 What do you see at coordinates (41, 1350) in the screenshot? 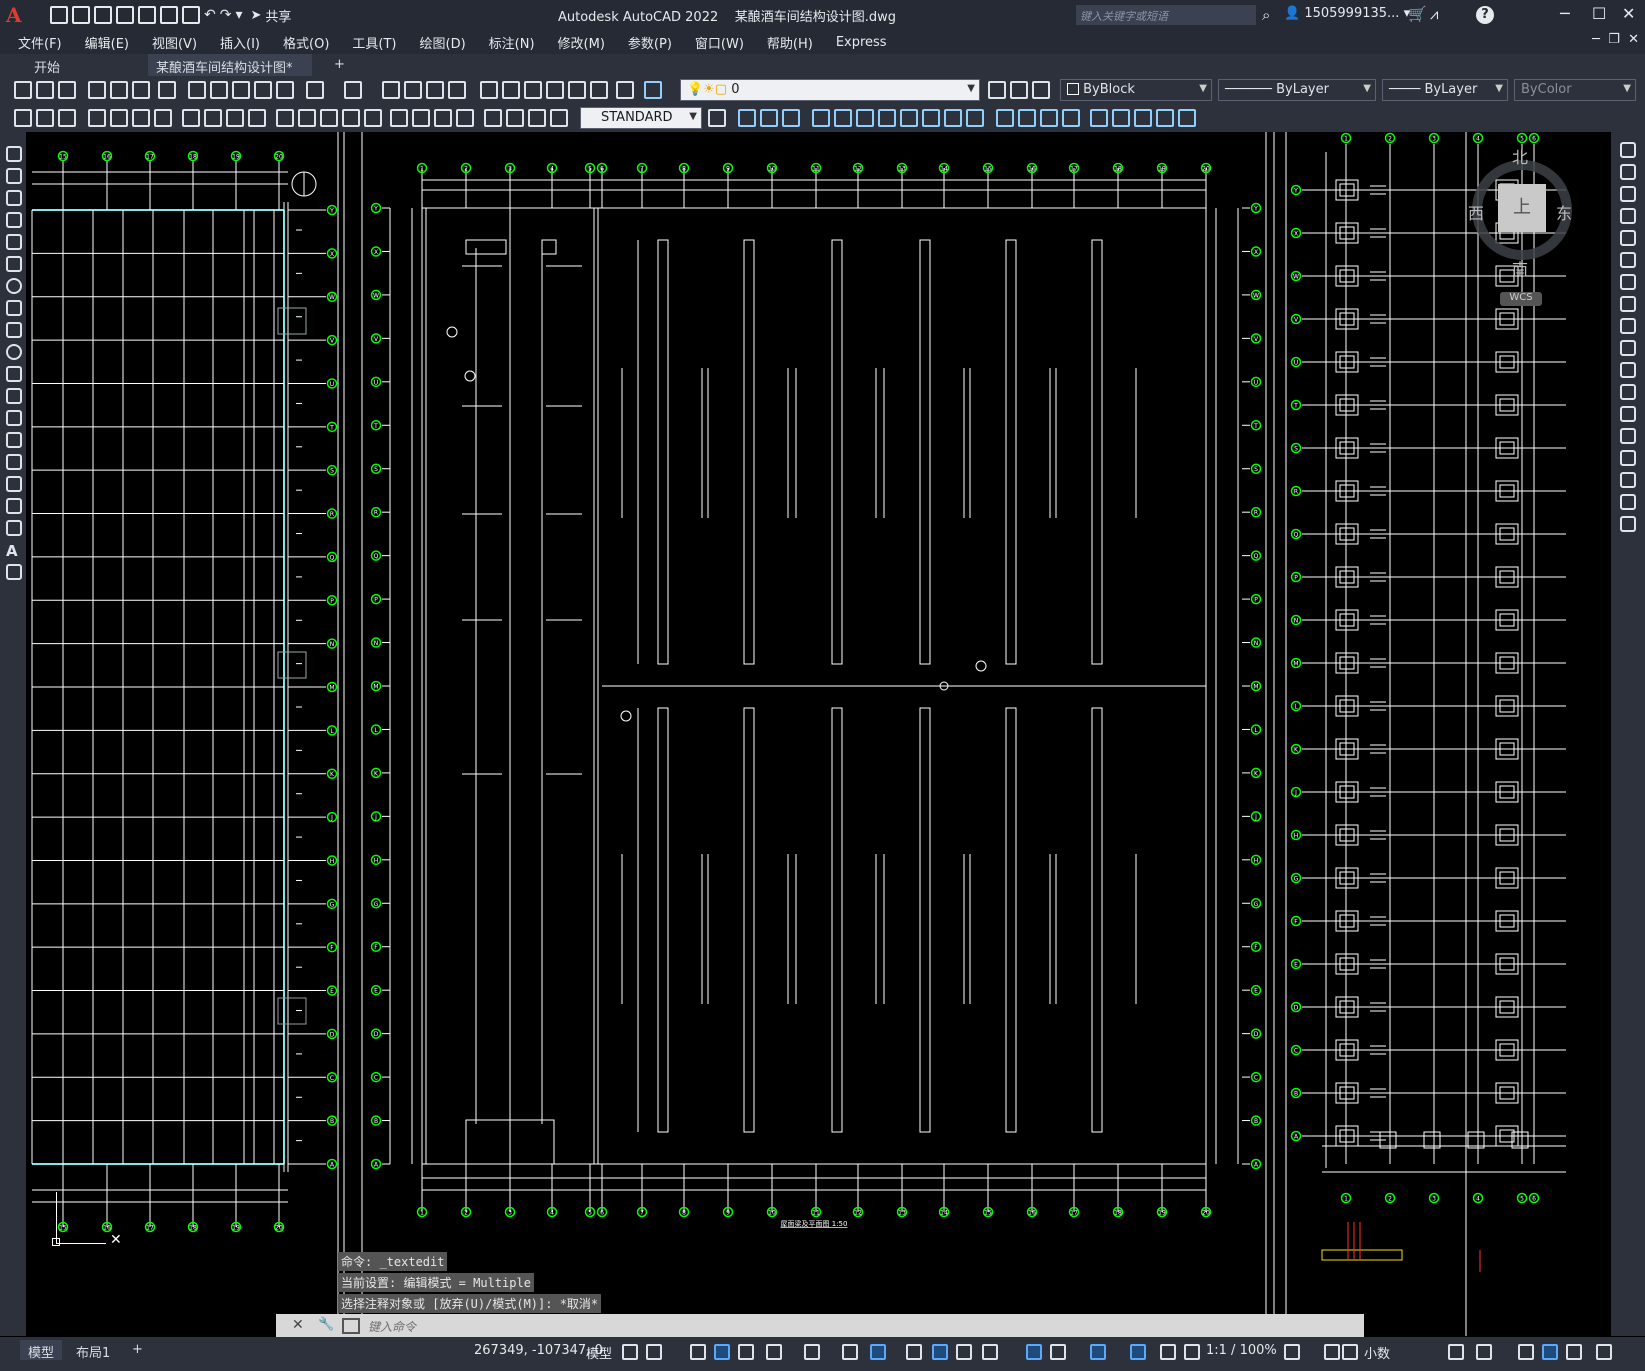
I see `layout-tab-model: 模型` at bounding box center [41, 1350].